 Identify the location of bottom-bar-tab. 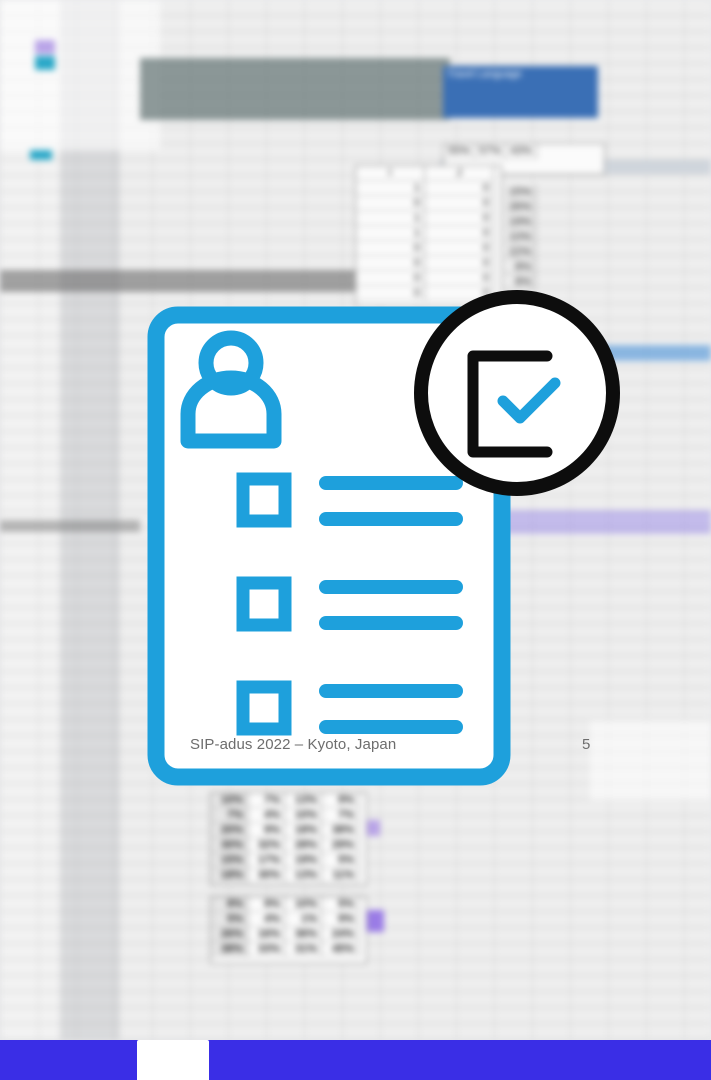
(173, 1060).